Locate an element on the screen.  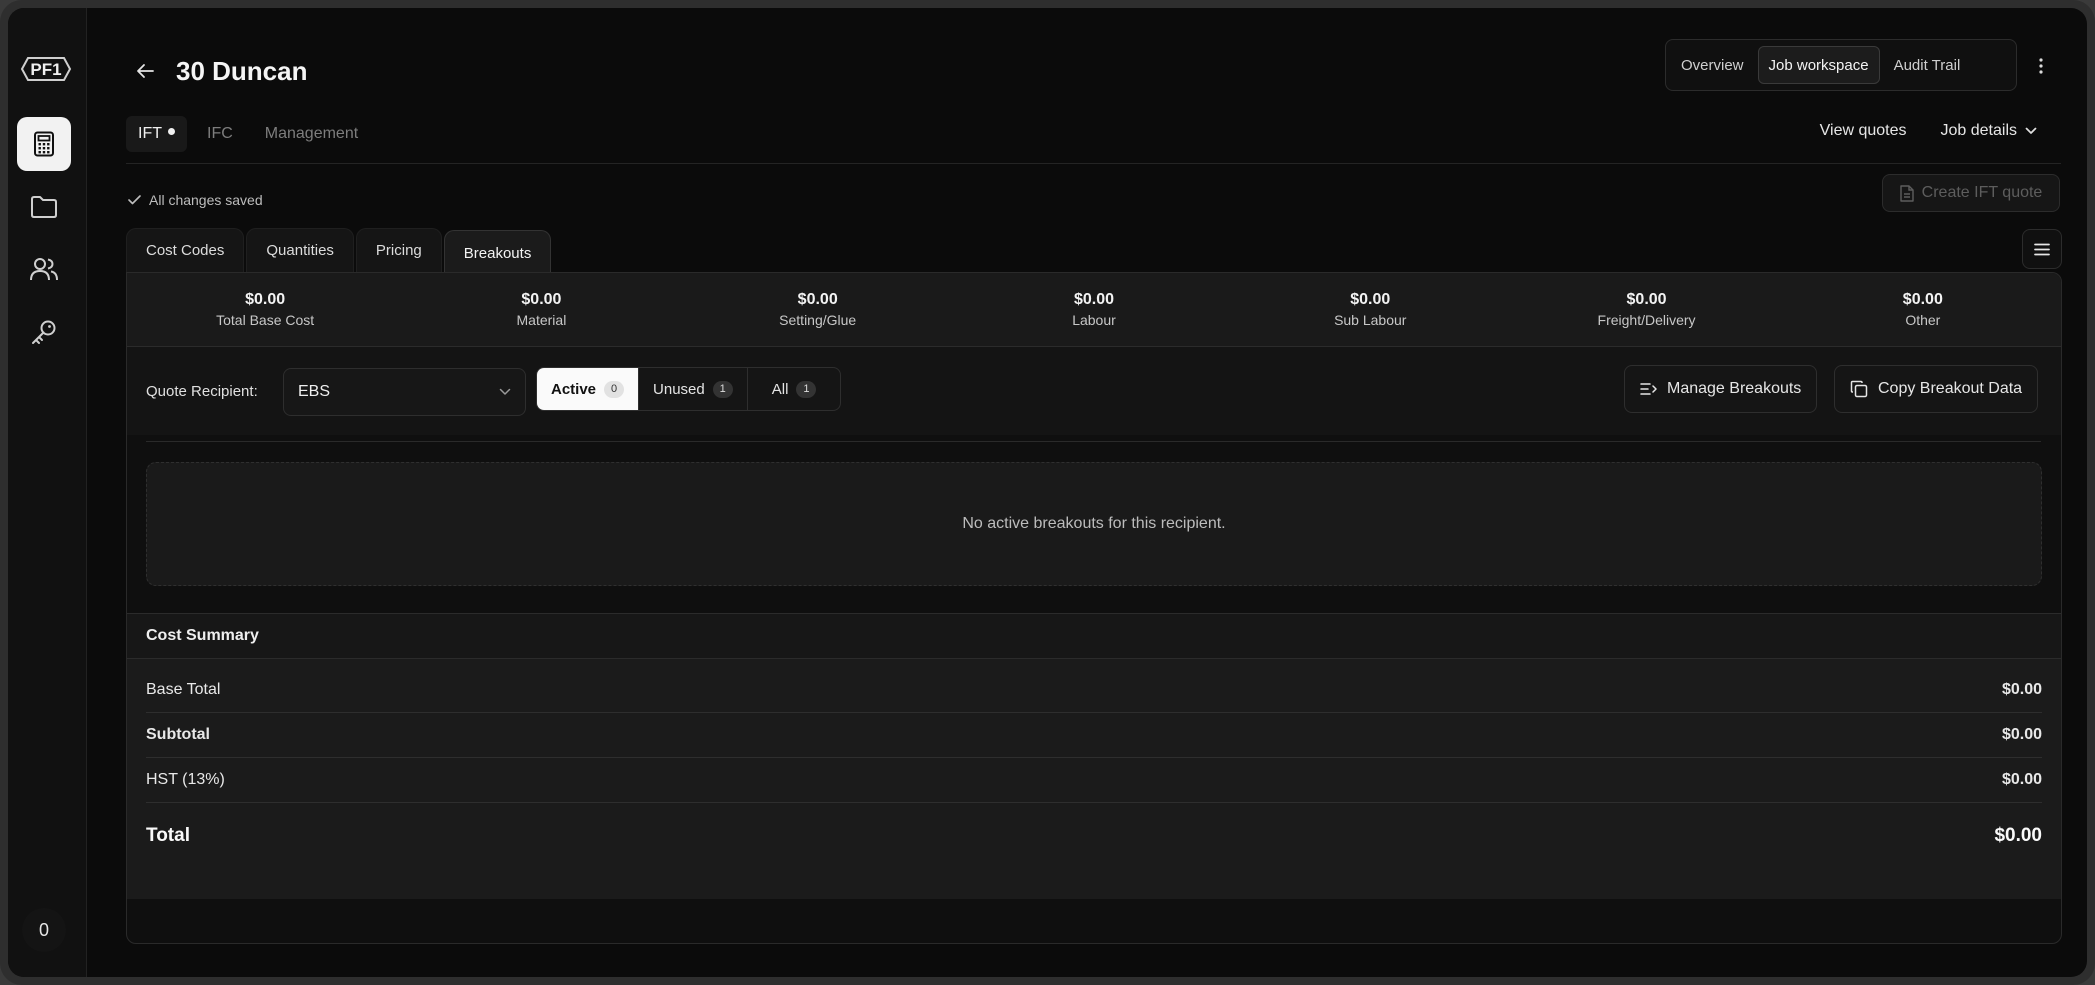
view-tab-audit-trail: Audit Trail is located at coordinates (1927, 65).